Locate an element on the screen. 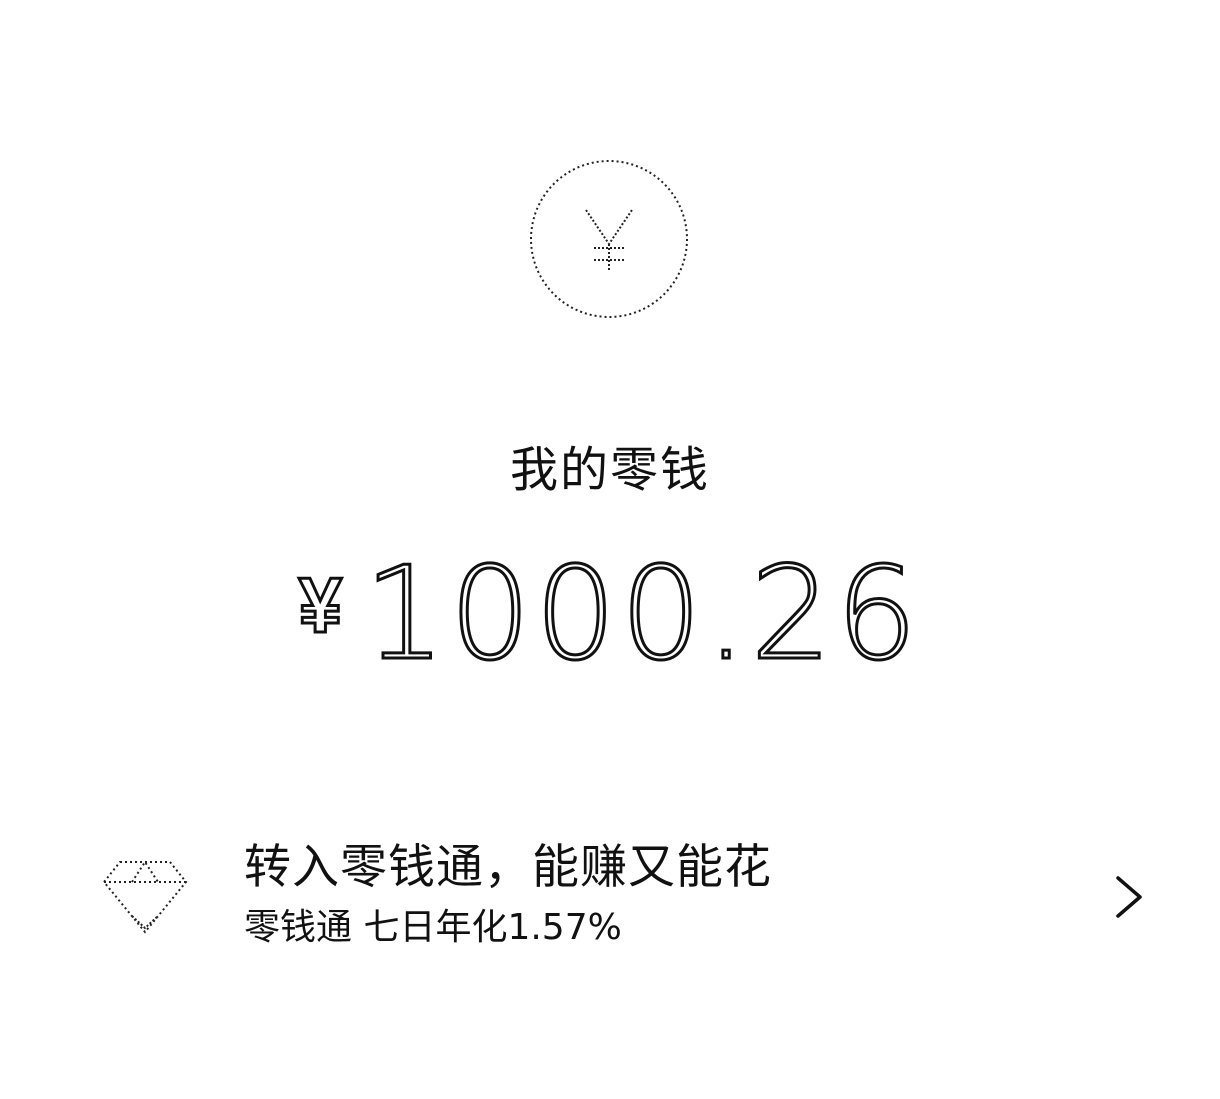 The width and height of the screenshot is (1220, 1099). balance-amount: 1000.26 is located at coordinates (642, 614).